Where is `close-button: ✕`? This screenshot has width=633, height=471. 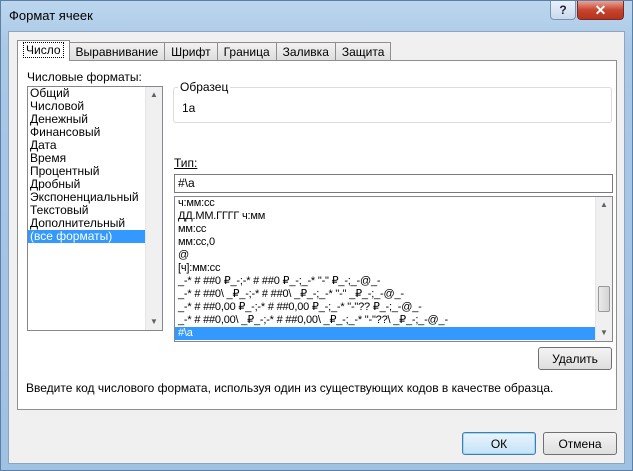 close-button: ✕ is located at coordinates (600, 10).